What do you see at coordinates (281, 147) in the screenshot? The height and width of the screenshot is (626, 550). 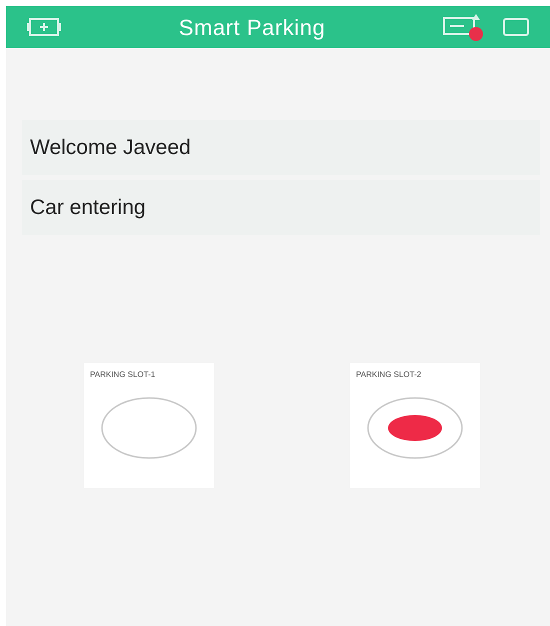 I see `value-label: Welcome Javeed` at bounding box center [281, 147].